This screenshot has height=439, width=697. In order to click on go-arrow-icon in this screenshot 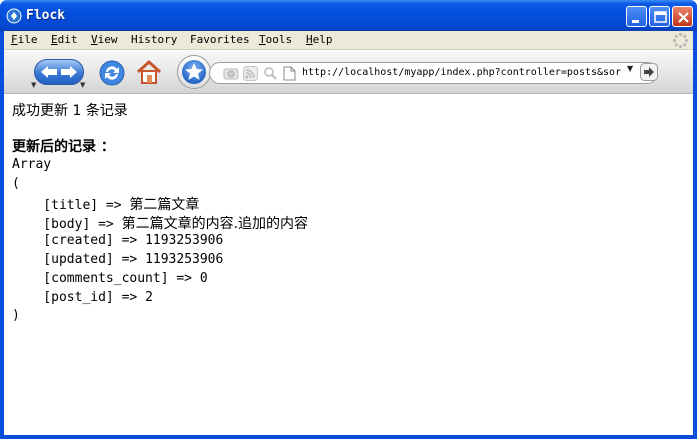, I will do `click(649, 72)`.